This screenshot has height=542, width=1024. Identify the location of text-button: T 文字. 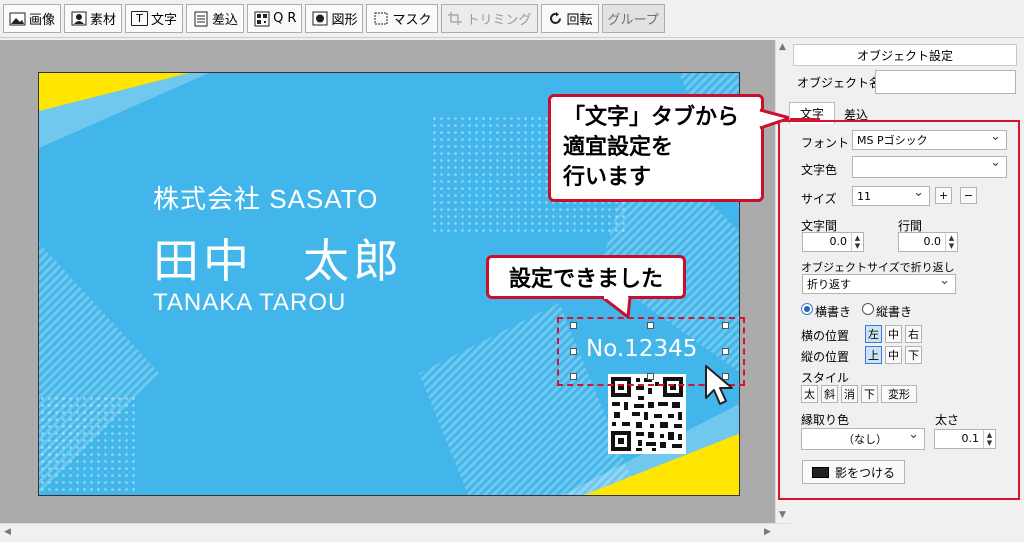
(154, 18).